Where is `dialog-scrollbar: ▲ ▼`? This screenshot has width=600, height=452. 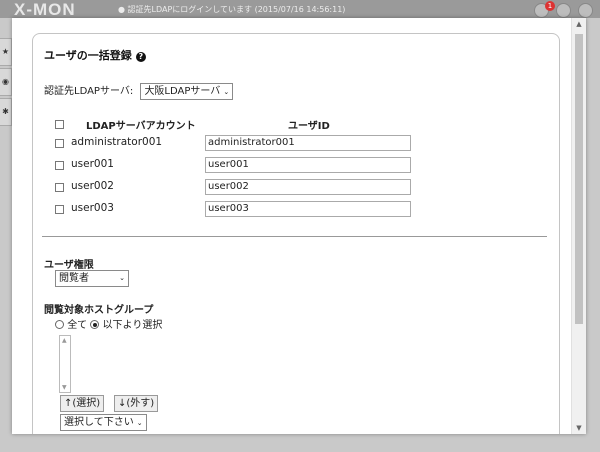
dialog-scrollbar: ▲ ▼ is located at coordinates (578, 226).